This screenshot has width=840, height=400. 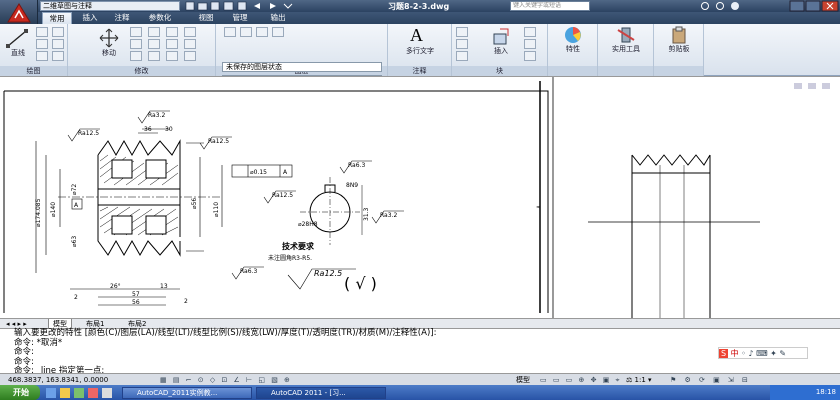 I want to click on array-icon, so click(x=172, y=56).